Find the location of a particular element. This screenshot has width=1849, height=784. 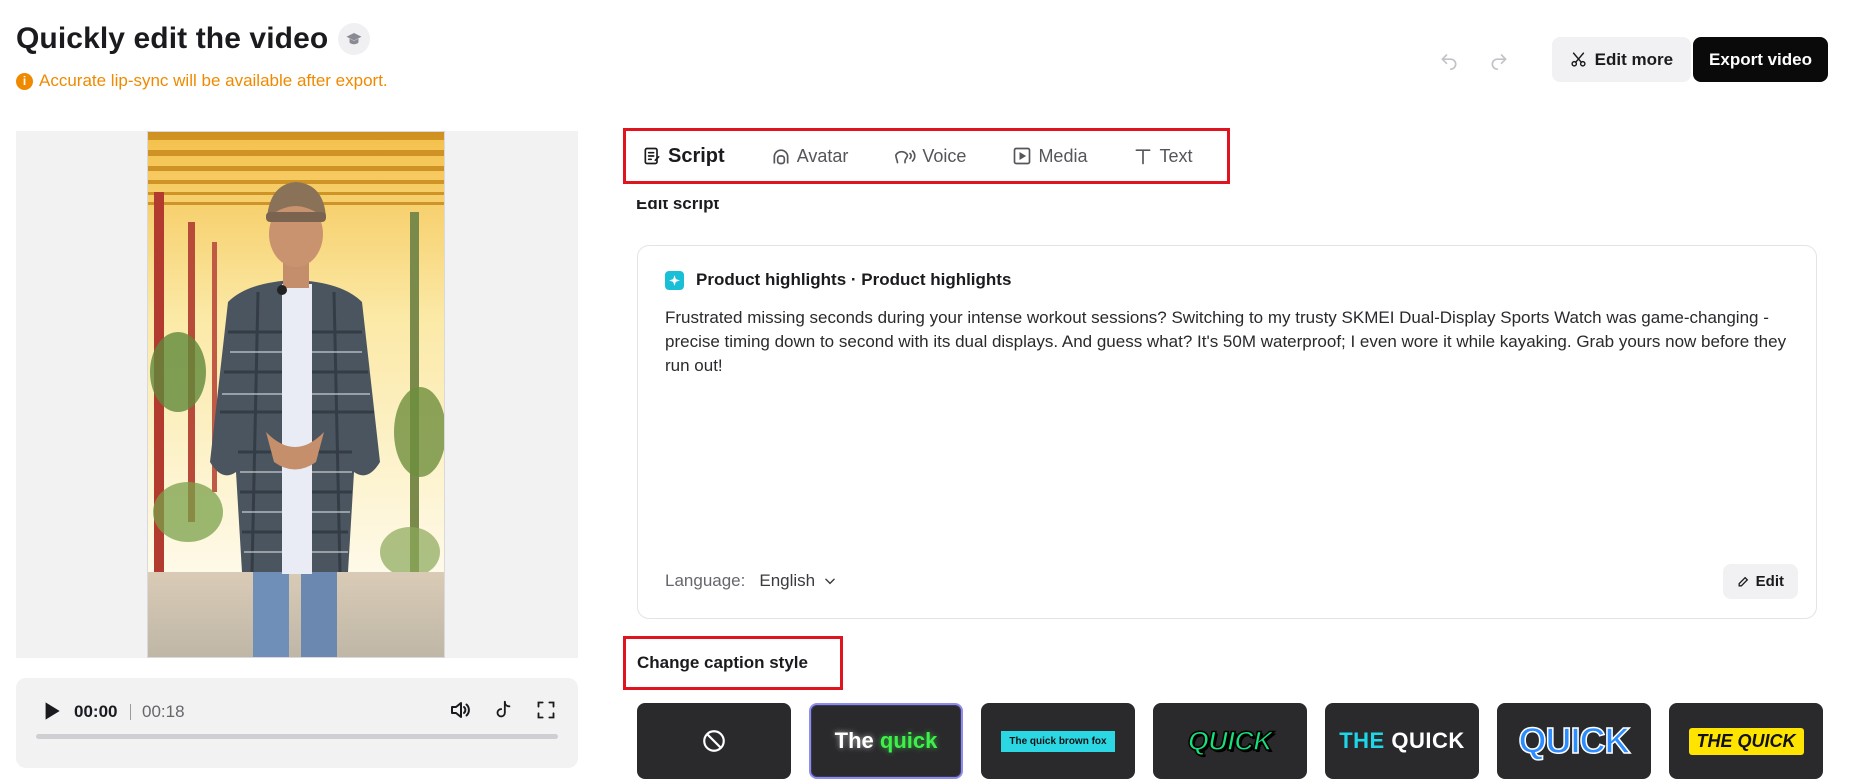

tab-text: Text is located at coordinates (1162, 156).